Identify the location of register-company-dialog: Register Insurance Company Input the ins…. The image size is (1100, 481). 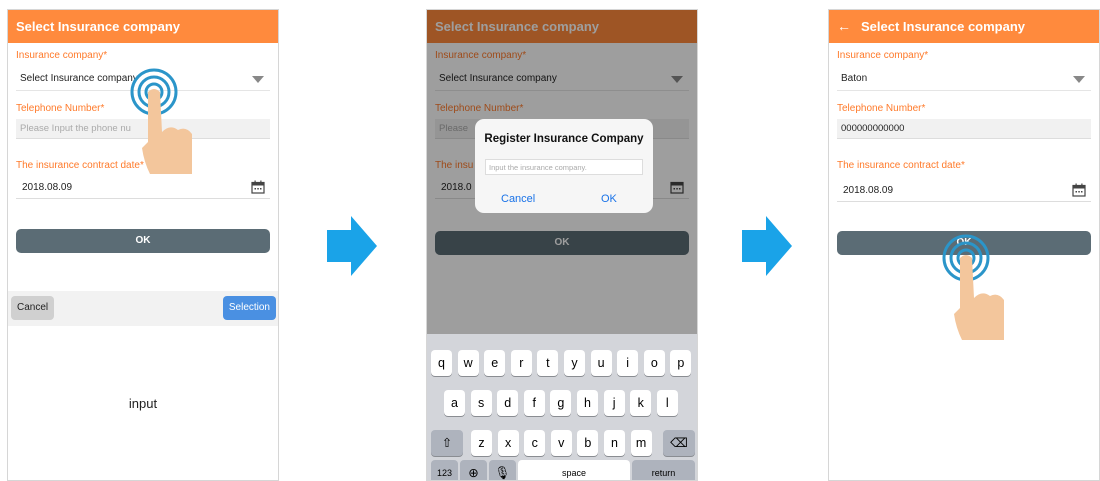
(564, 166).